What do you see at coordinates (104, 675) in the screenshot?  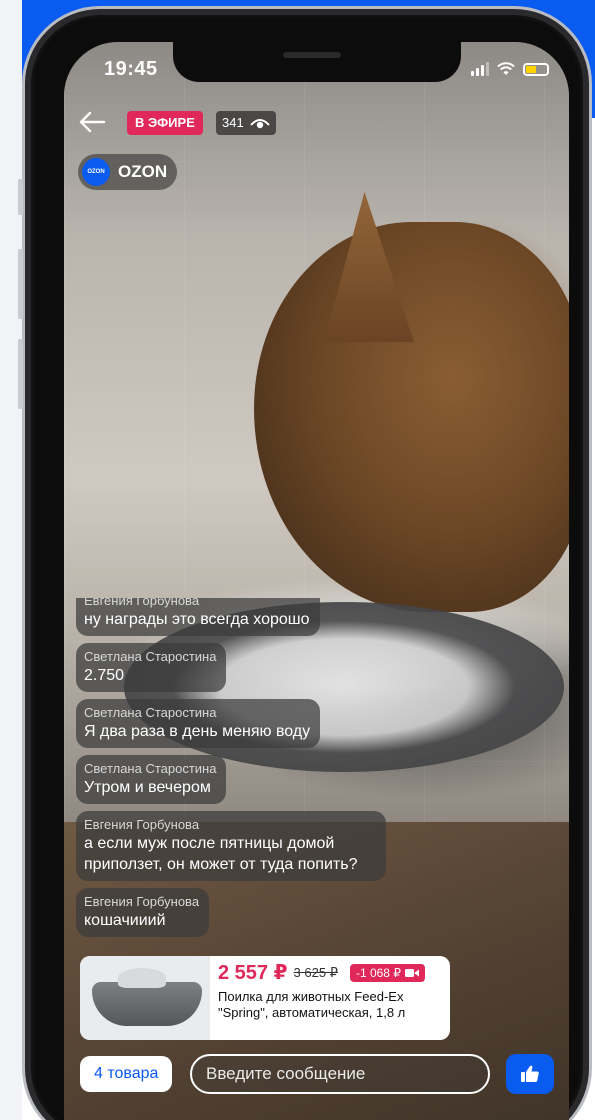 I see `chat-message-text: 2.750` at bounding box center [104, 675].